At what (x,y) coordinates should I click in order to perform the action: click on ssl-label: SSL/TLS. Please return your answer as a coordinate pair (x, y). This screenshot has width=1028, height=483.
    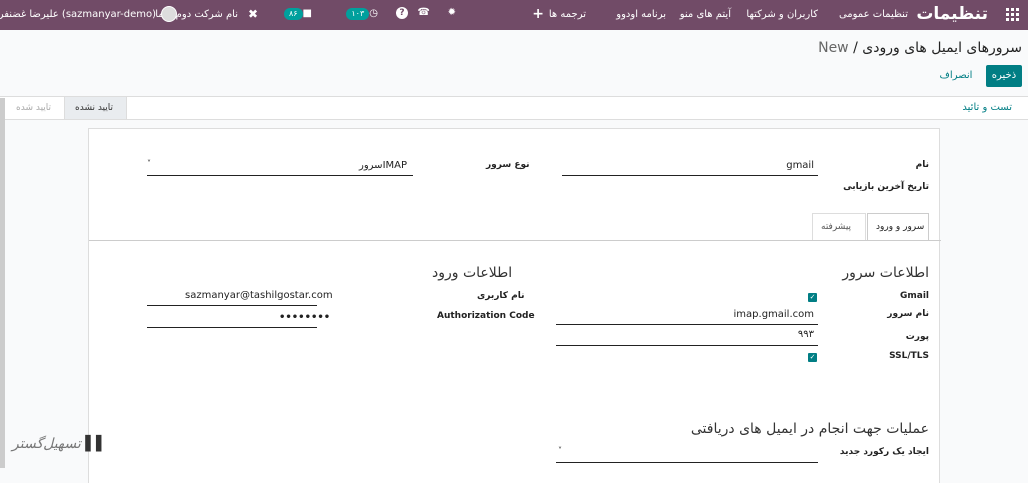
    Looking at the image, I should click on (909, 356).